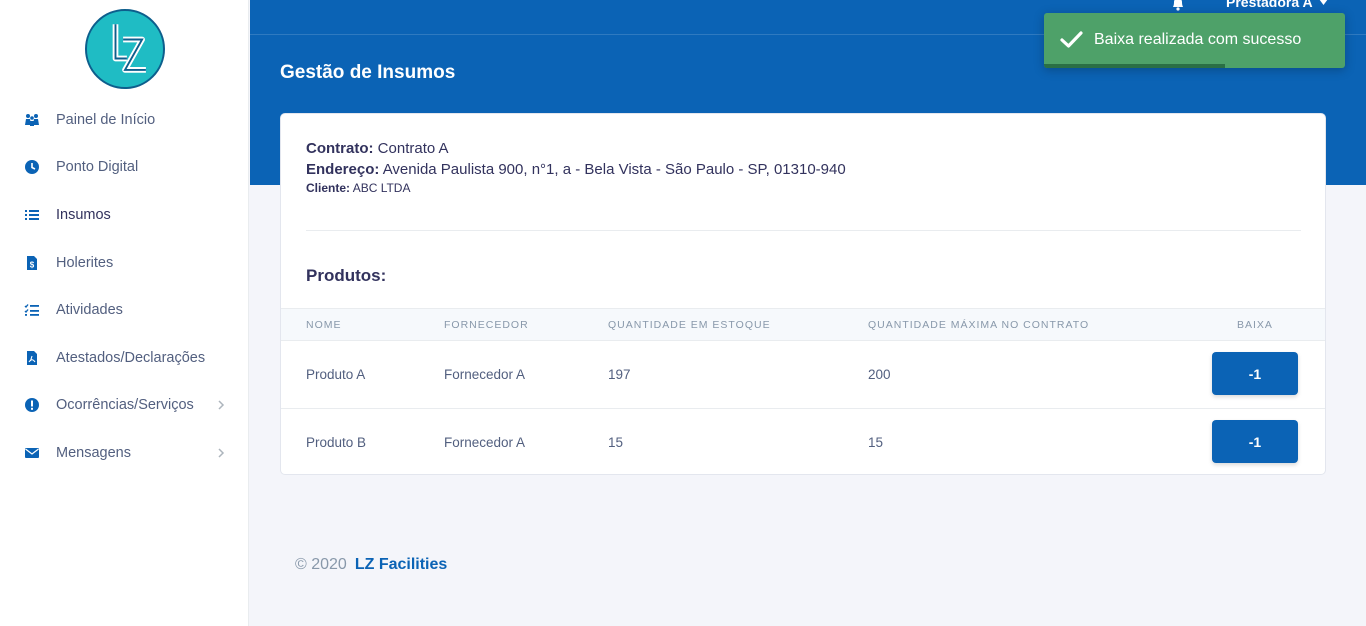 This screenshot has height=626, width=1366. I want to click on sidebar-item-label: Painel de Início, so click(106, 119).